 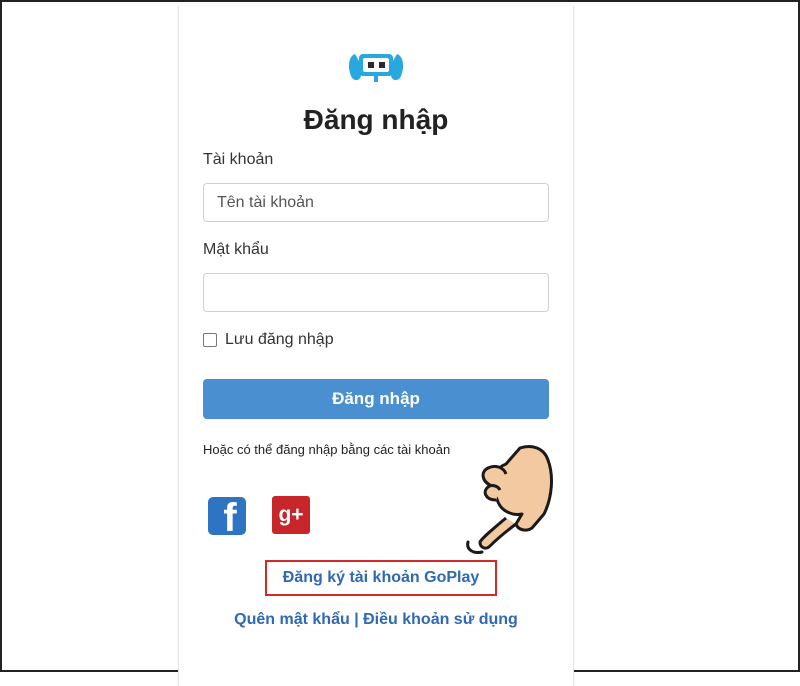 I want to click on username-placeholder: Tên tài khoản, so click(x=265, y=202).